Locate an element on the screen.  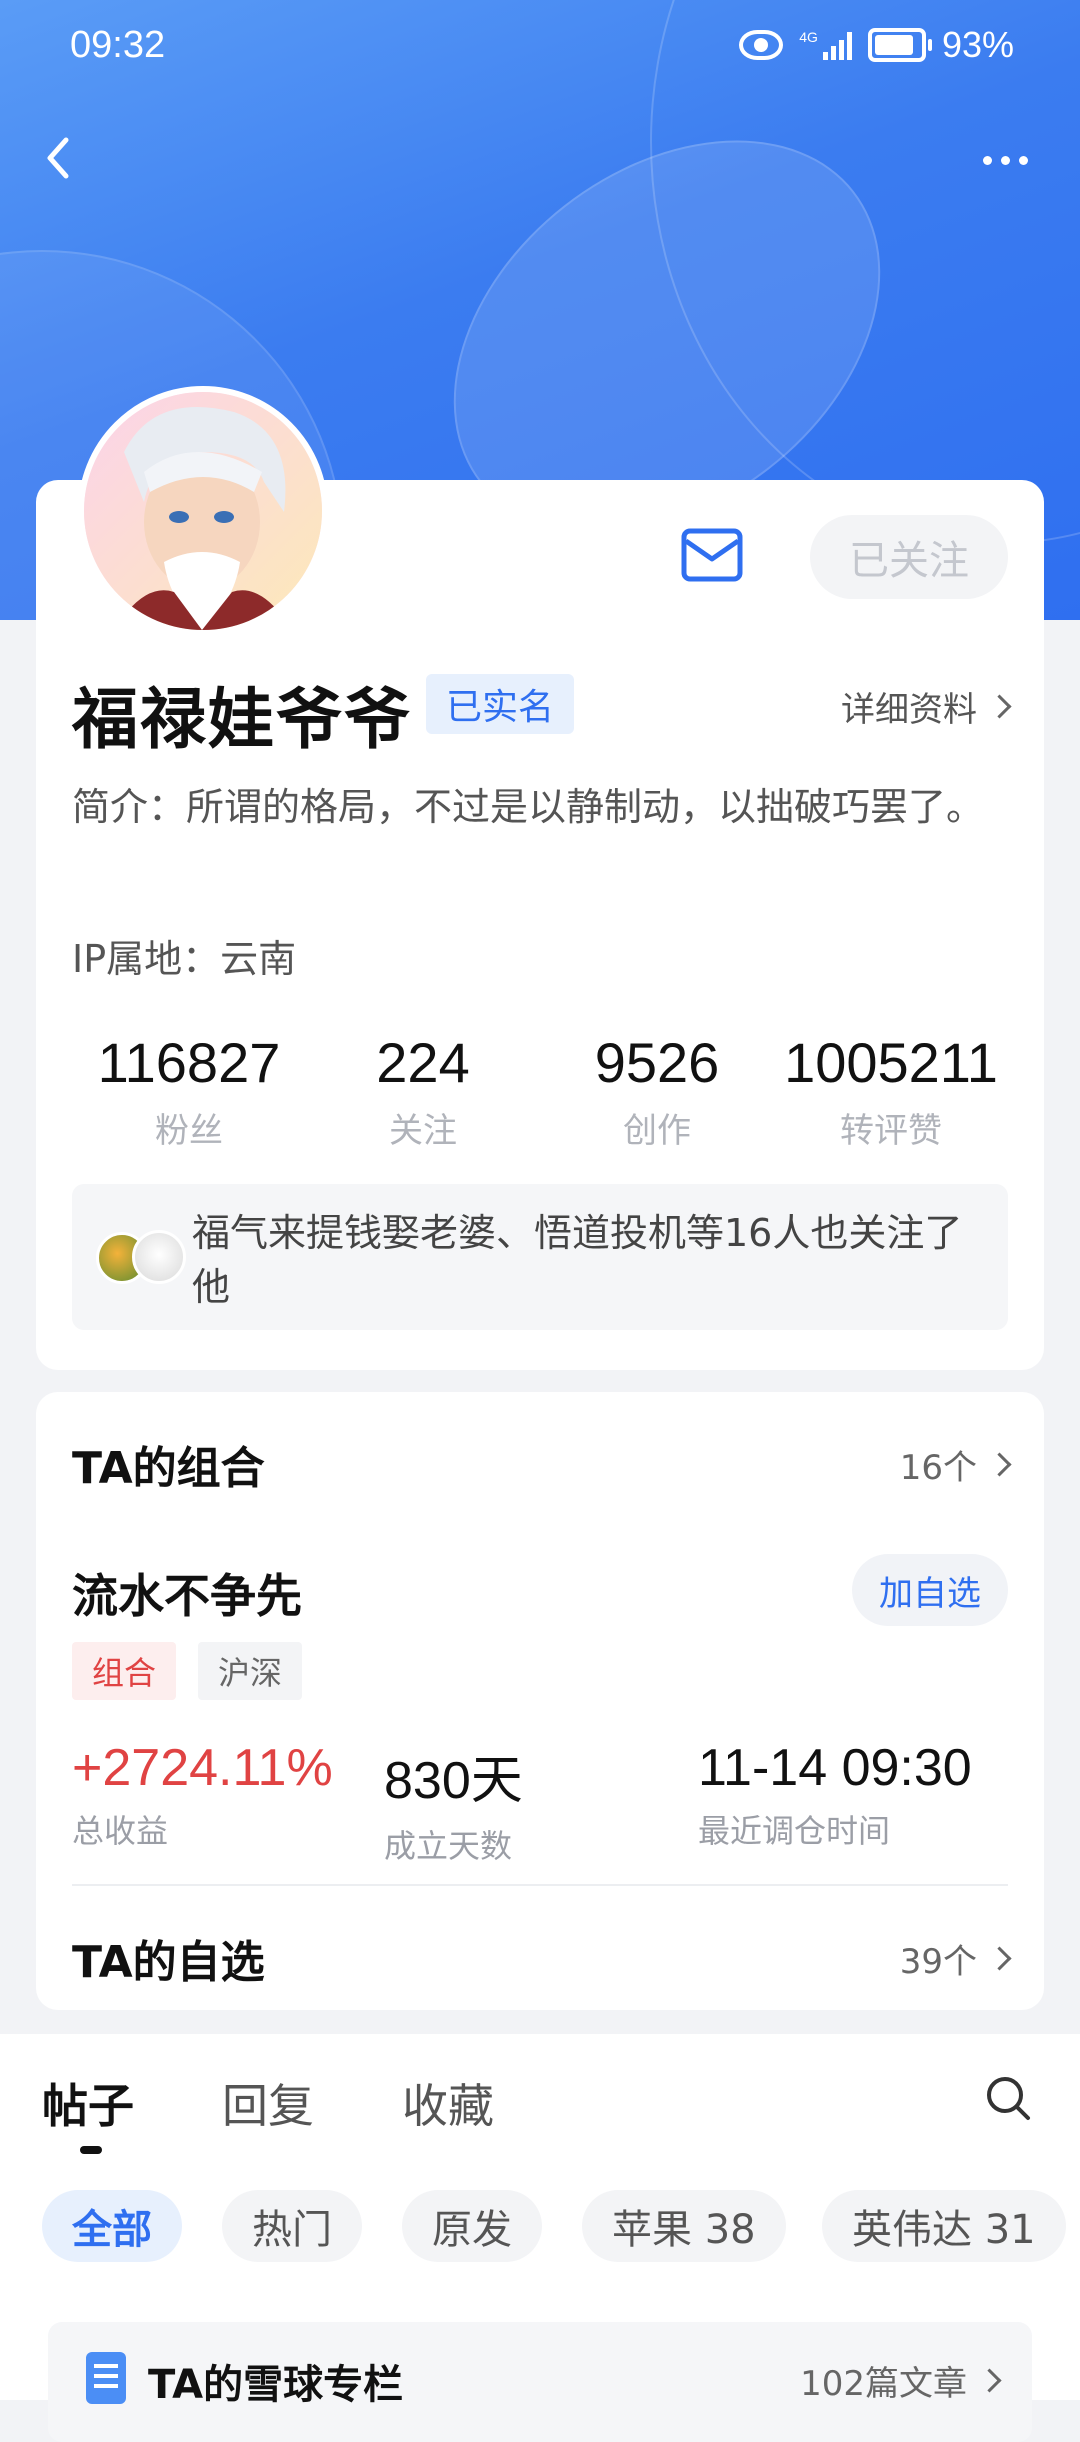
filter-nvidia: 英伟达 31 is located at coordinates (944, 2226).